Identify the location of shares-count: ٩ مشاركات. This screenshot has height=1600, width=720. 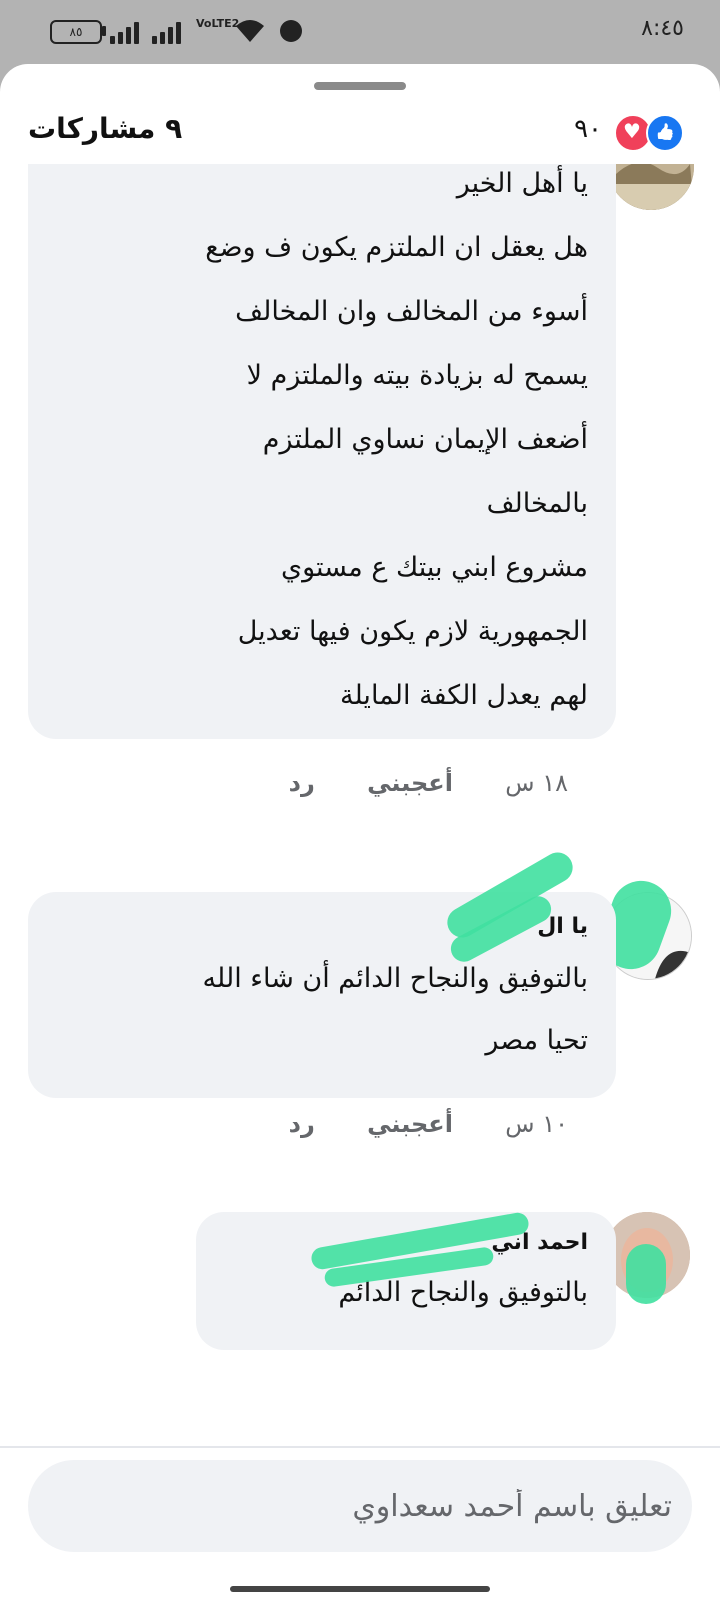
(105, 128).